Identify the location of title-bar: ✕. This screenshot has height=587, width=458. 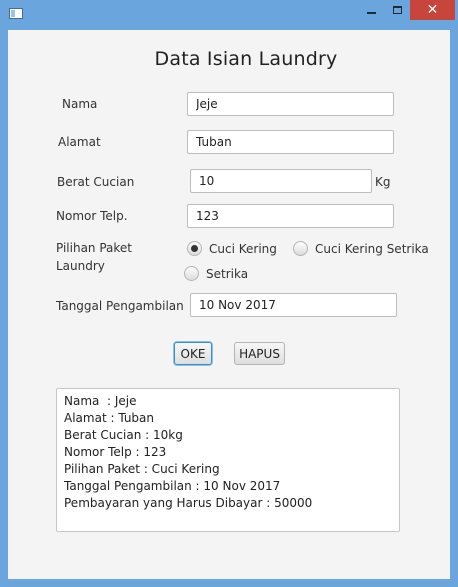
(229, 14).